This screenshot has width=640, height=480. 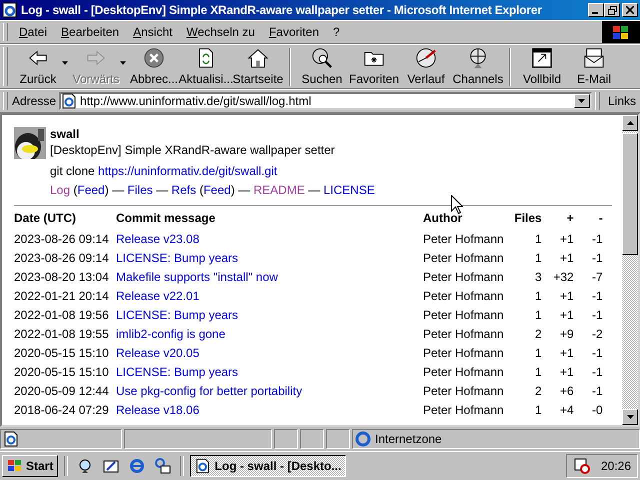 What do you see at coordinates (279, 190) in the screenshot?
I see `nav-link: README` at bounding box center [279, 190].